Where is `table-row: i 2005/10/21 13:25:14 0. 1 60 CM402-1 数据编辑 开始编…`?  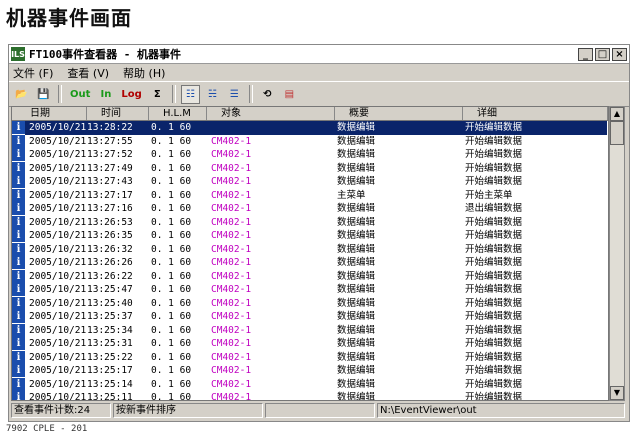
table-row: i 2005/10/21 13:25:14 0. 1 60 CM402-1 数据编辑 开始编… is located at coordinates (310, 384).